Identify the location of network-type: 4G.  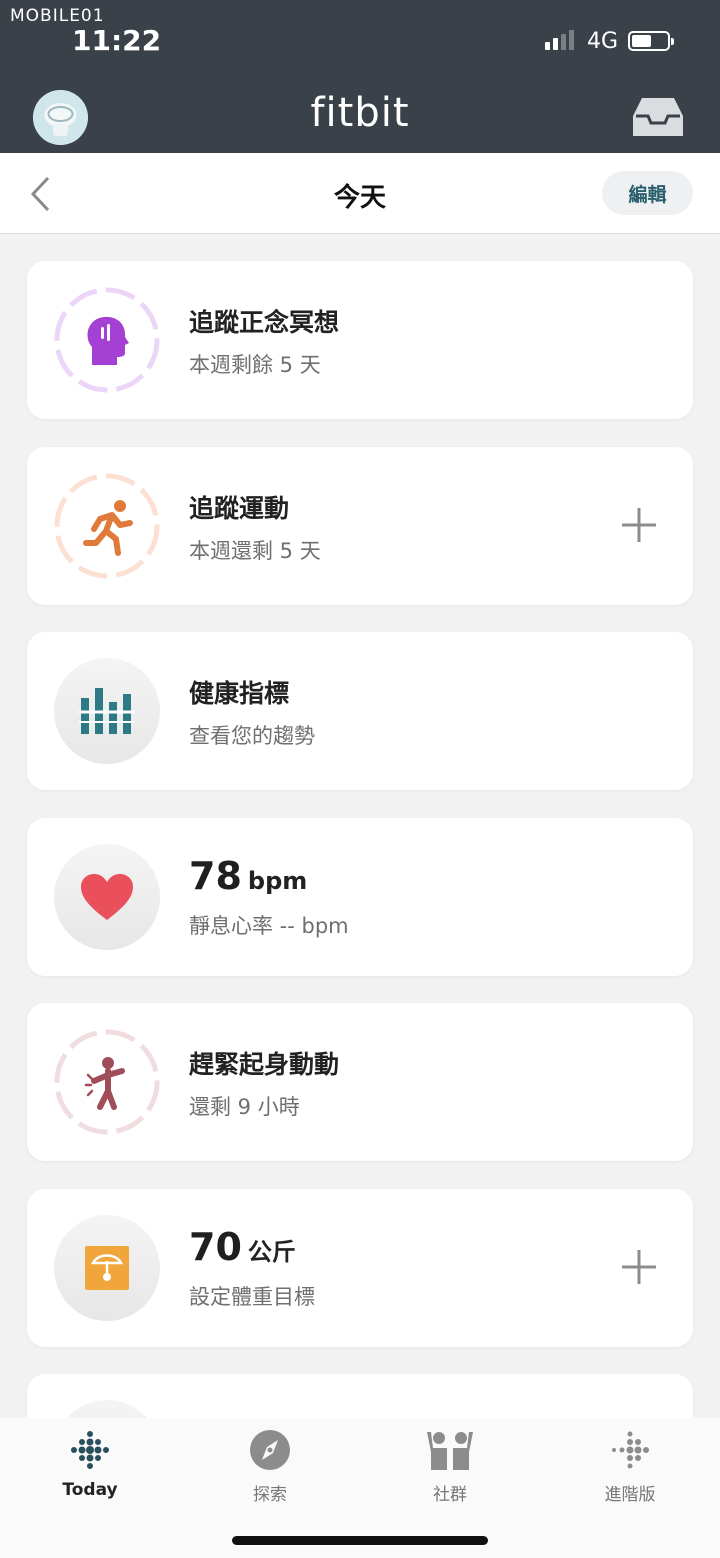
(603, 41).